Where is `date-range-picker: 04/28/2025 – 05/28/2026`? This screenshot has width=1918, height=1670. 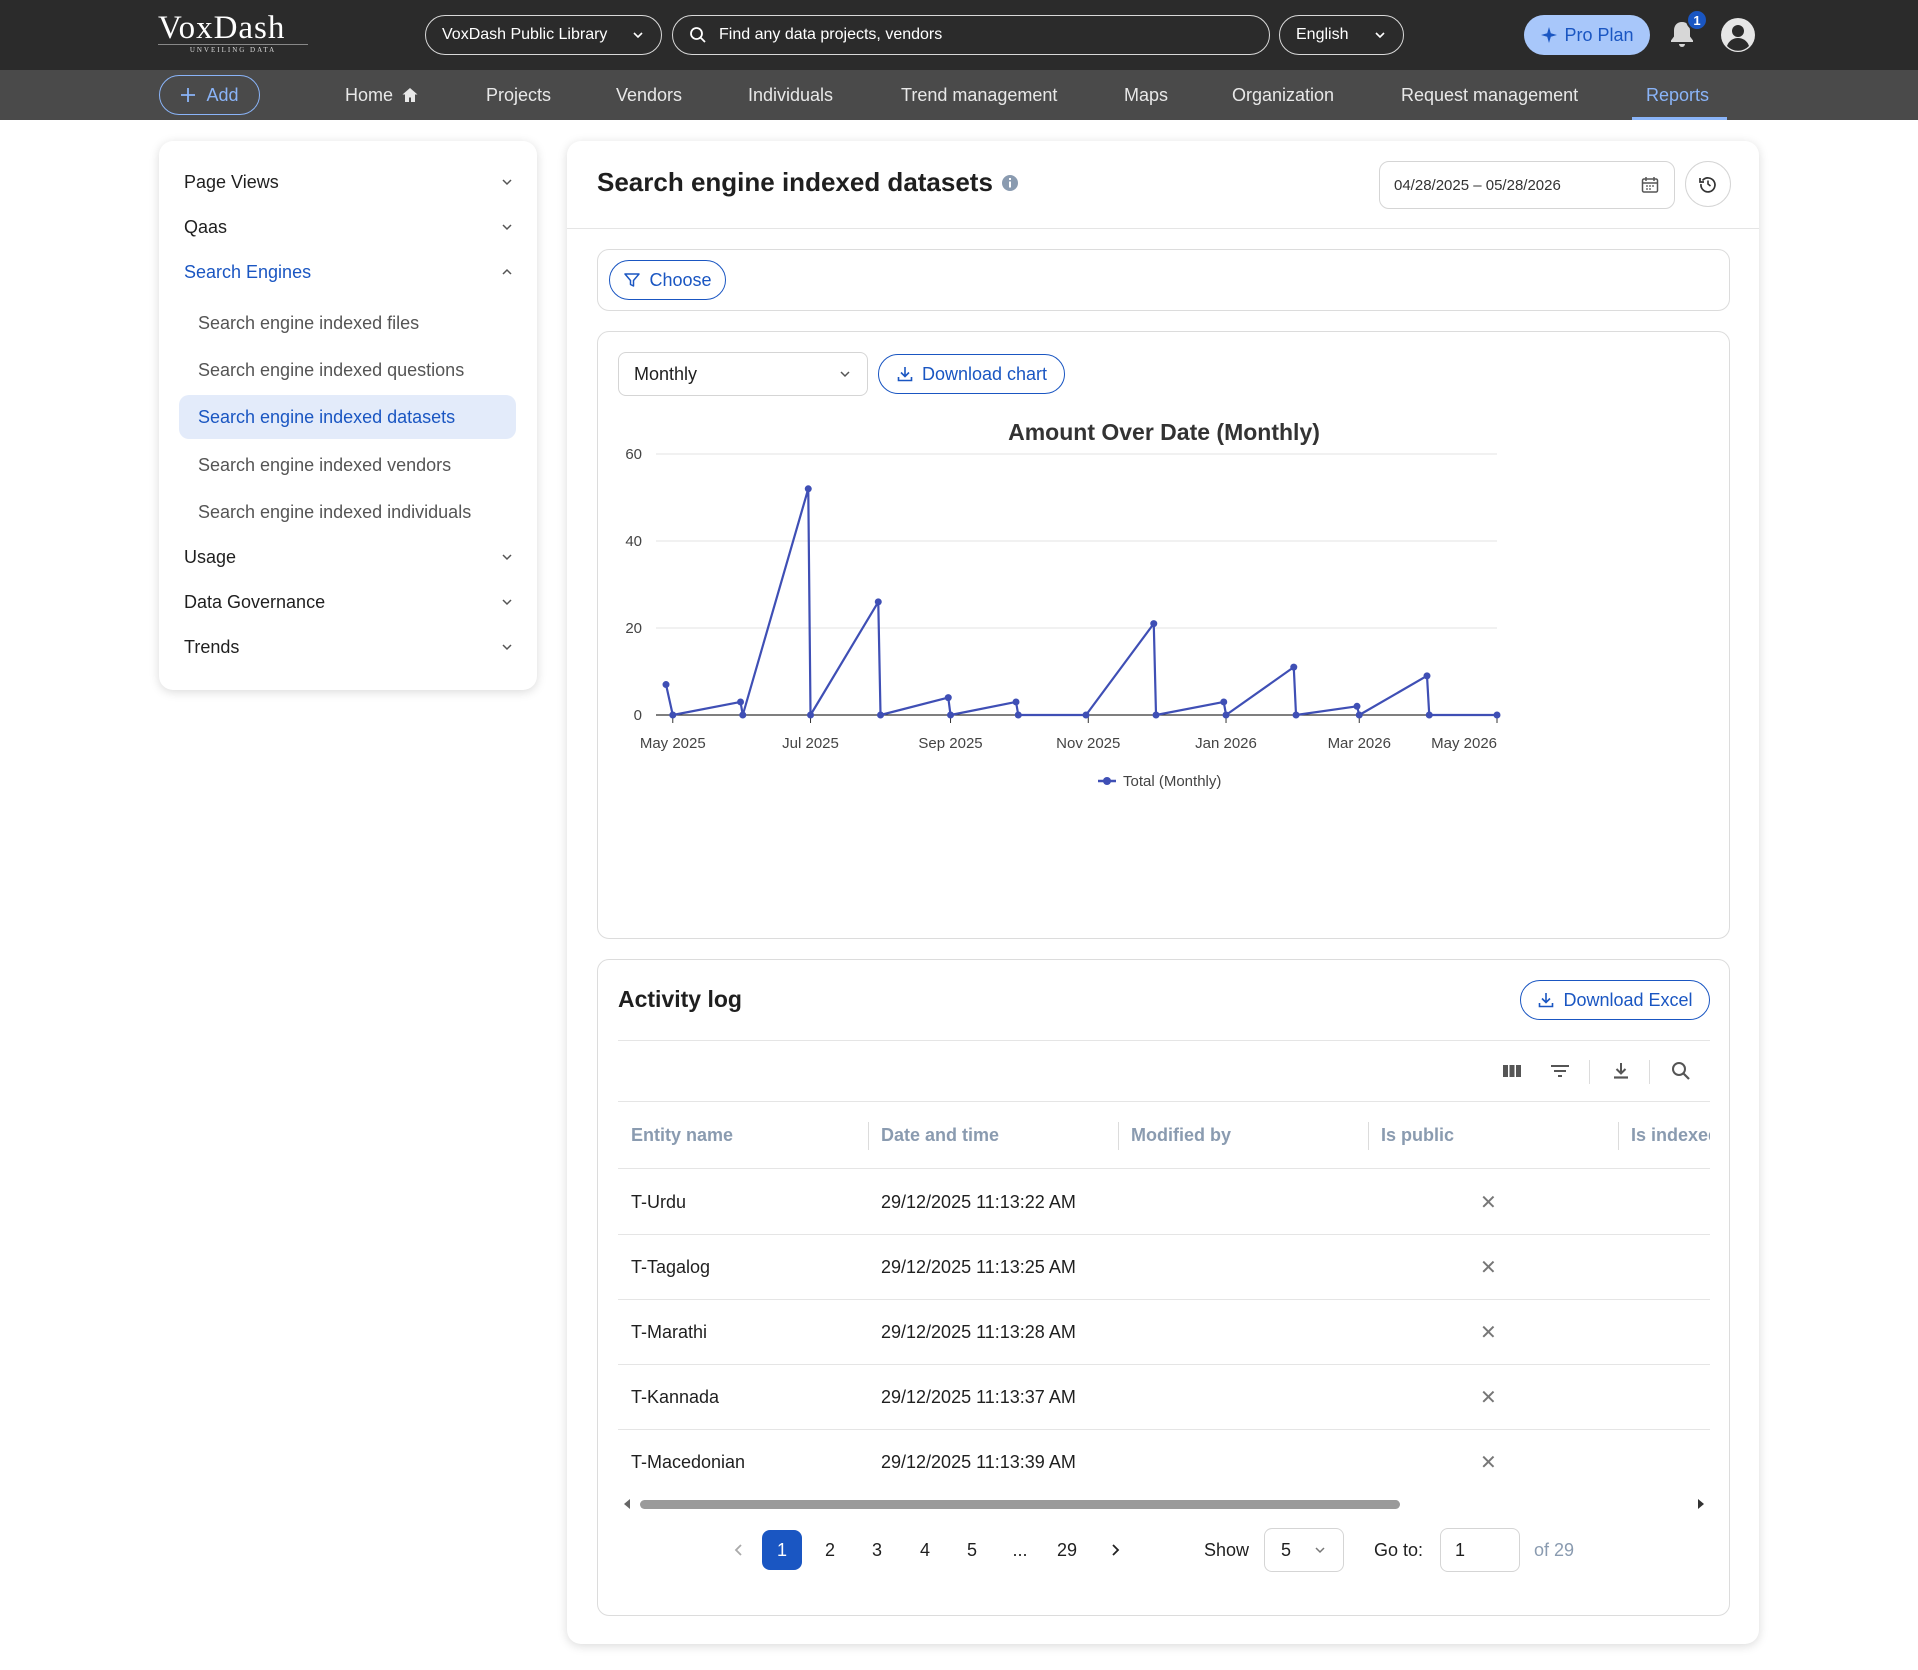
date-range-picker: 04/28/2025 – 05/28/2026 is located at coordinates (1527, 185).